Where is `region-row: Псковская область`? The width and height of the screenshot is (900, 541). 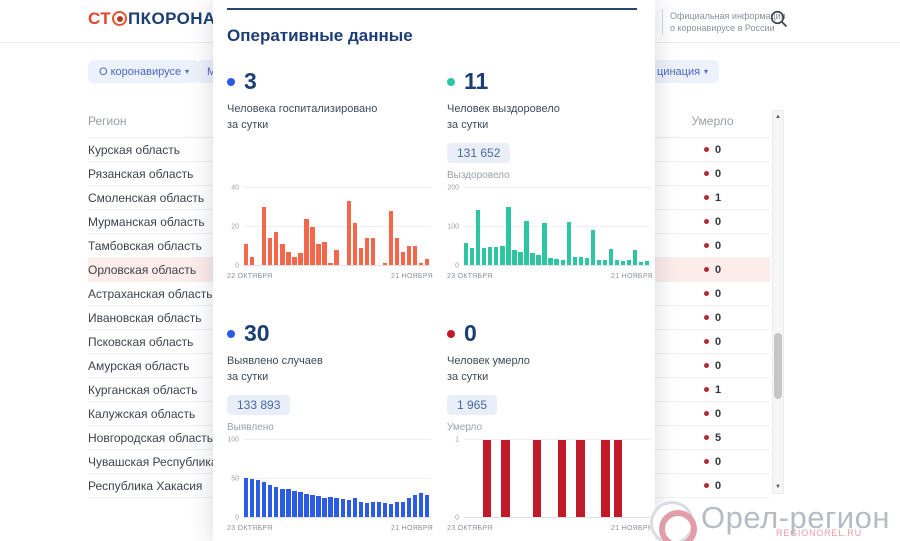
region-row: Псковская область is located at coordinates (150, 342).